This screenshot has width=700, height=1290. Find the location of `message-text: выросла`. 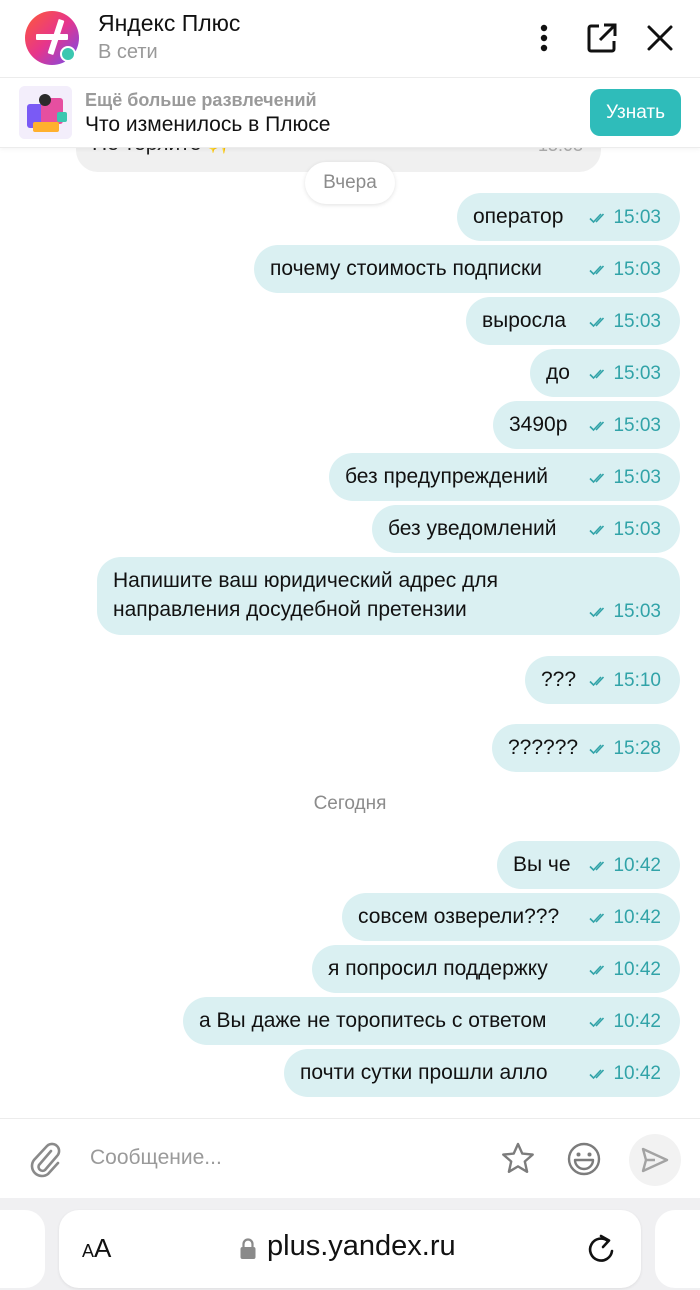

message-text: выросла is located at coordinates (524, 320).